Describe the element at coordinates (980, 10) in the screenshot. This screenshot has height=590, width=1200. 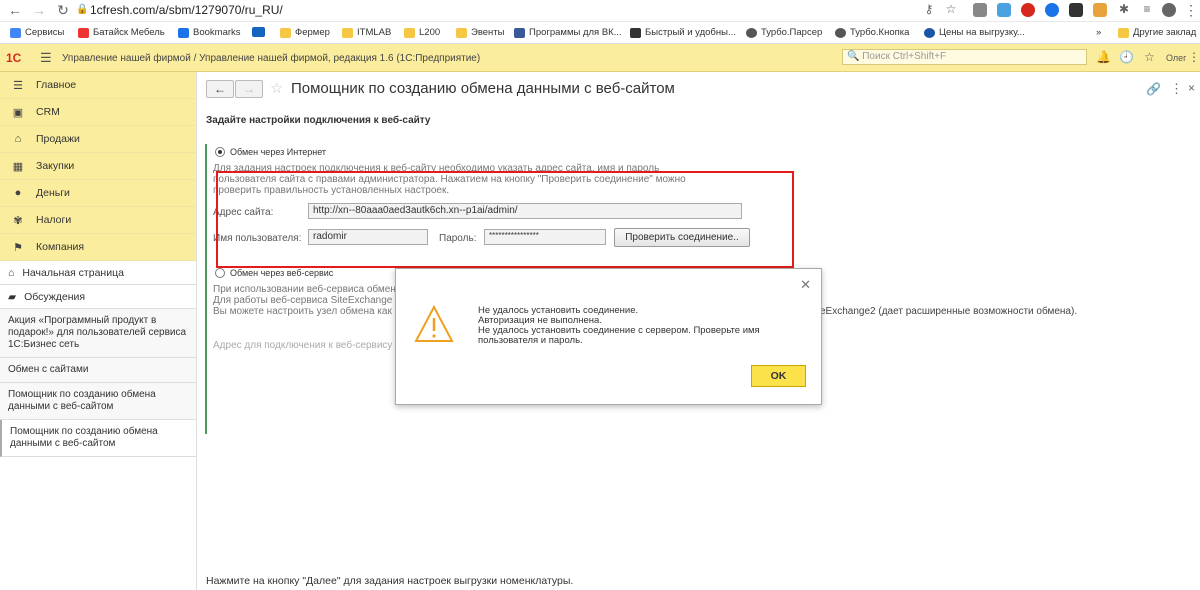
I see `camera-extension-icon` at that location.